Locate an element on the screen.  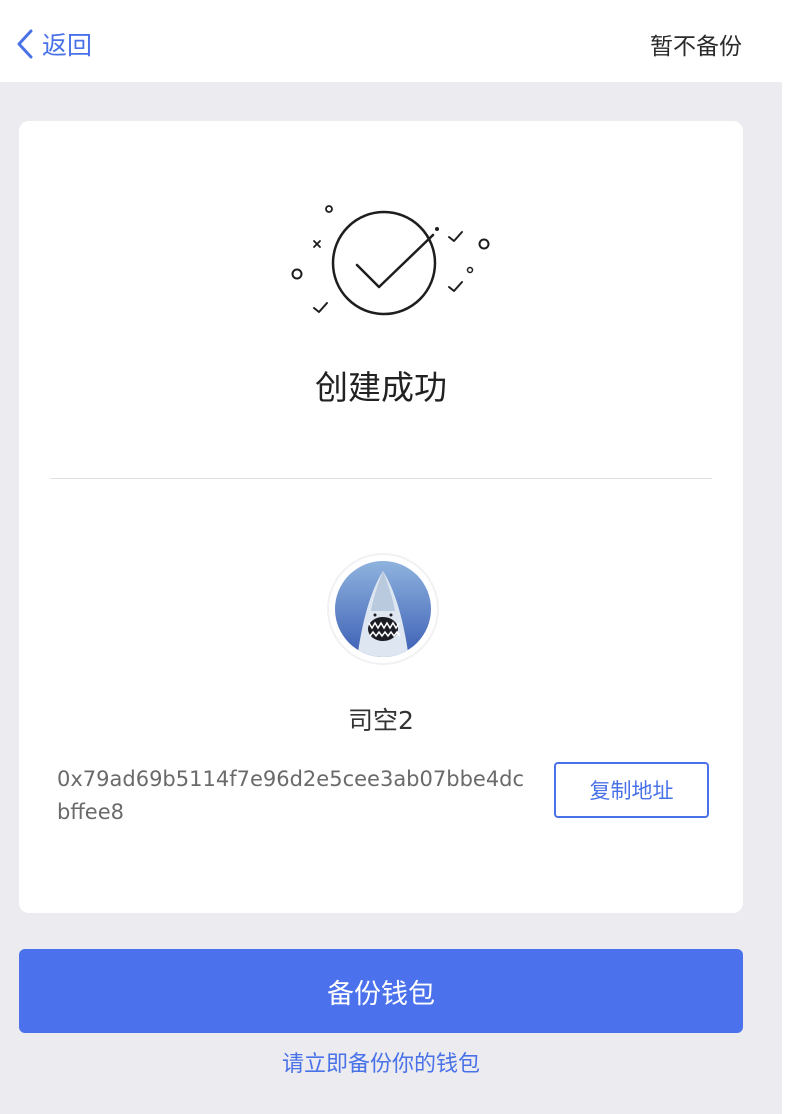
success-title: 创建成功 is located at coordinates (381, 387).